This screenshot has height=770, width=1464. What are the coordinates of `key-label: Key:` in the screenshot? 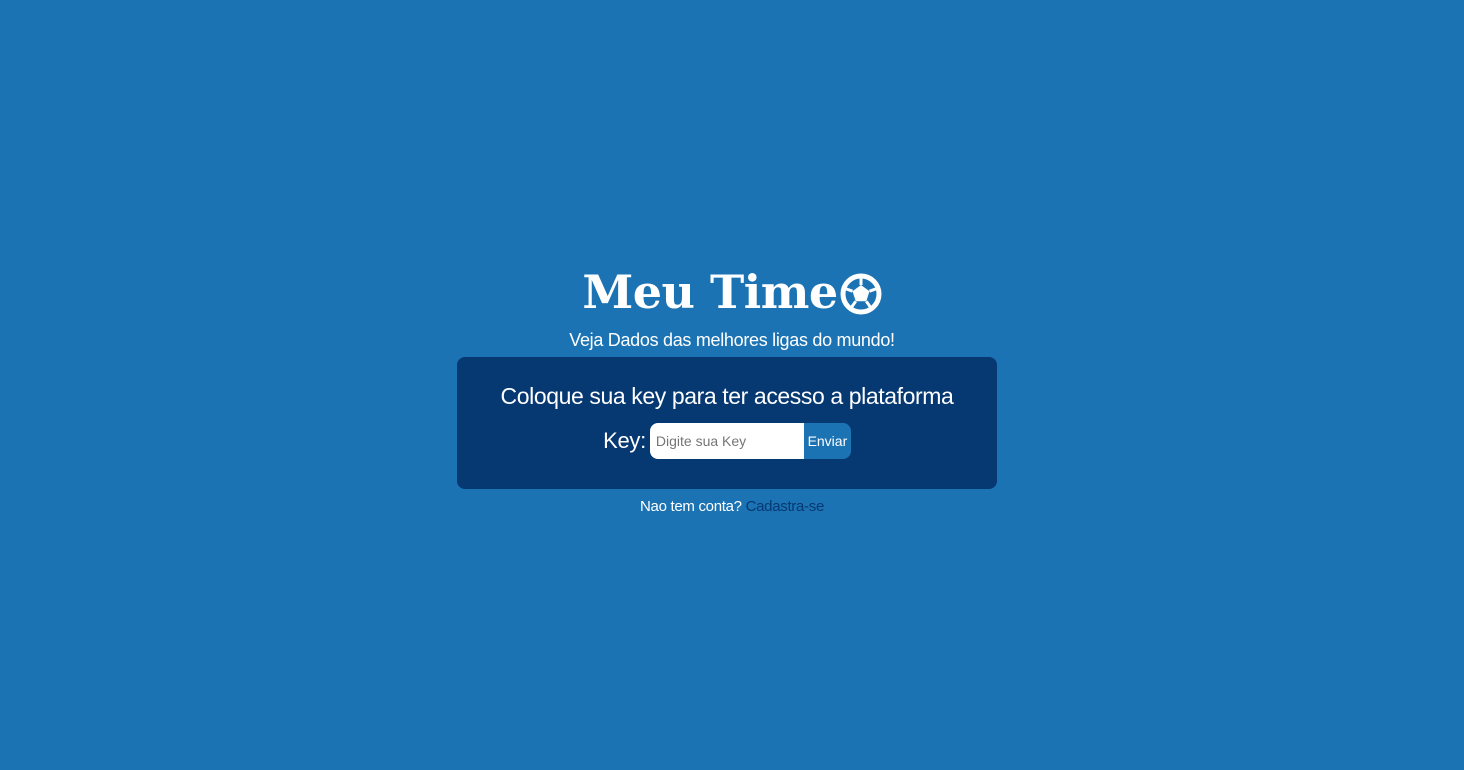 It's located at (624, 440).